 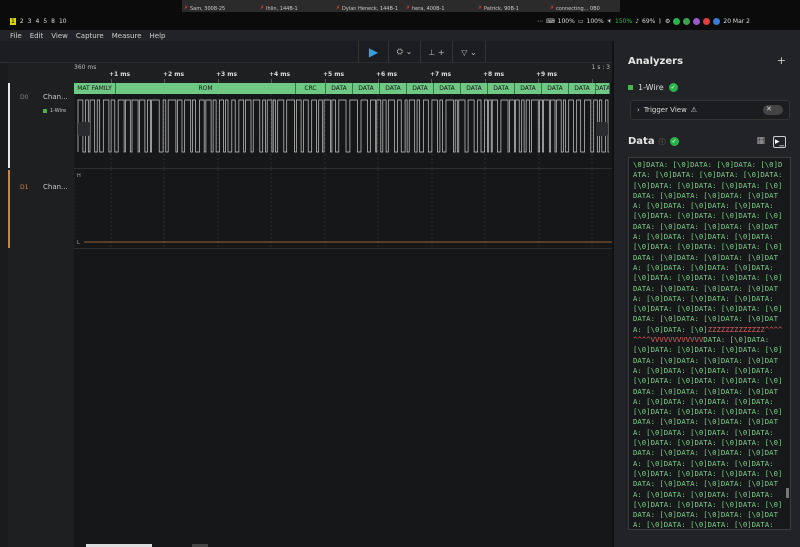 I want to click on timeline-tick: +3 ms, so click(x=227, y=74).